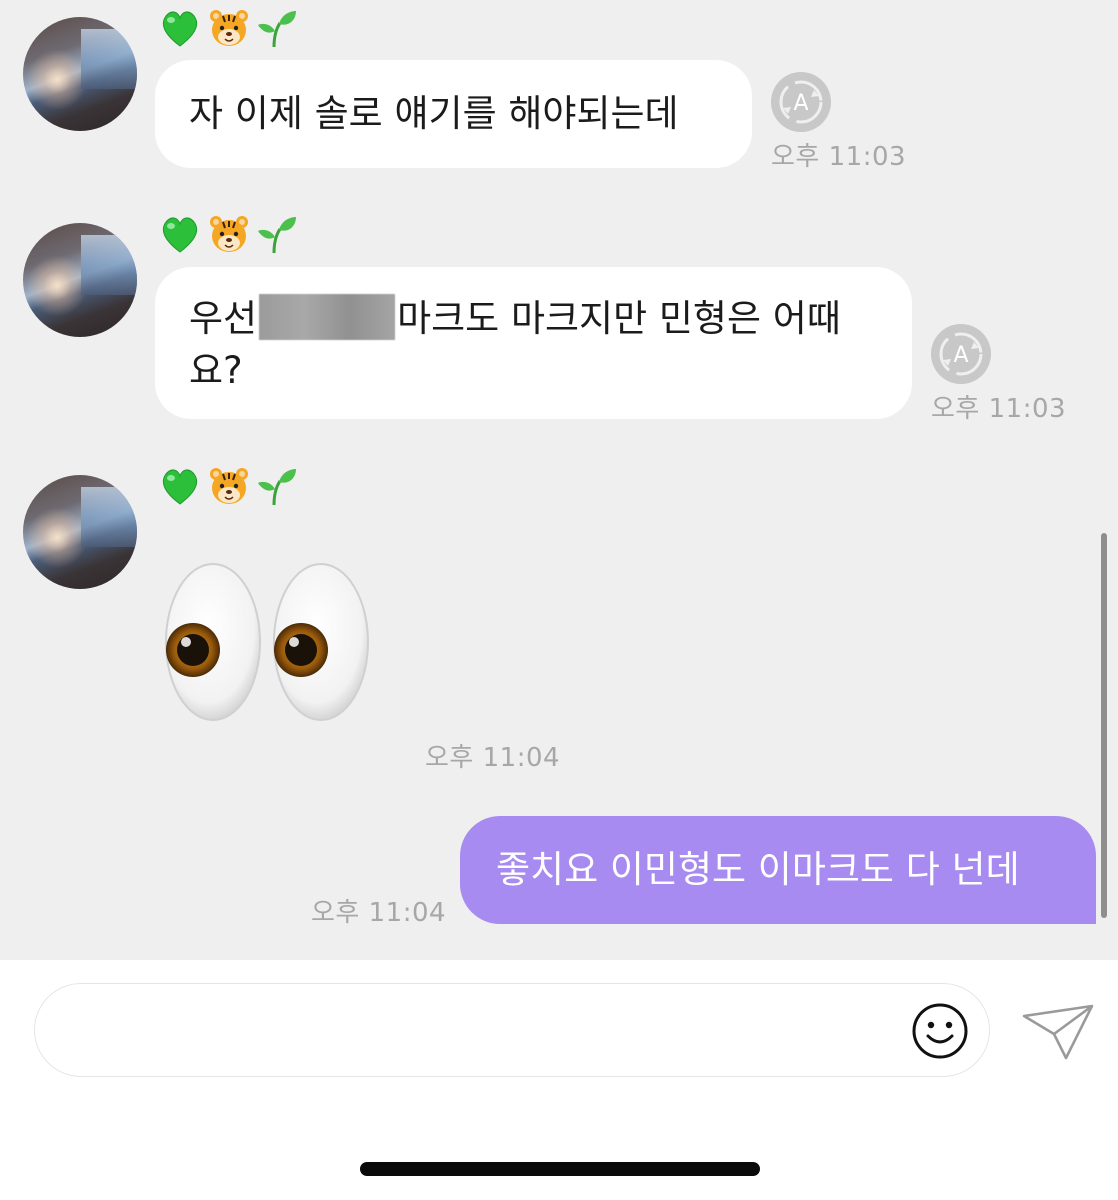  I want to click on message-text: 요?, so click(216, 370).